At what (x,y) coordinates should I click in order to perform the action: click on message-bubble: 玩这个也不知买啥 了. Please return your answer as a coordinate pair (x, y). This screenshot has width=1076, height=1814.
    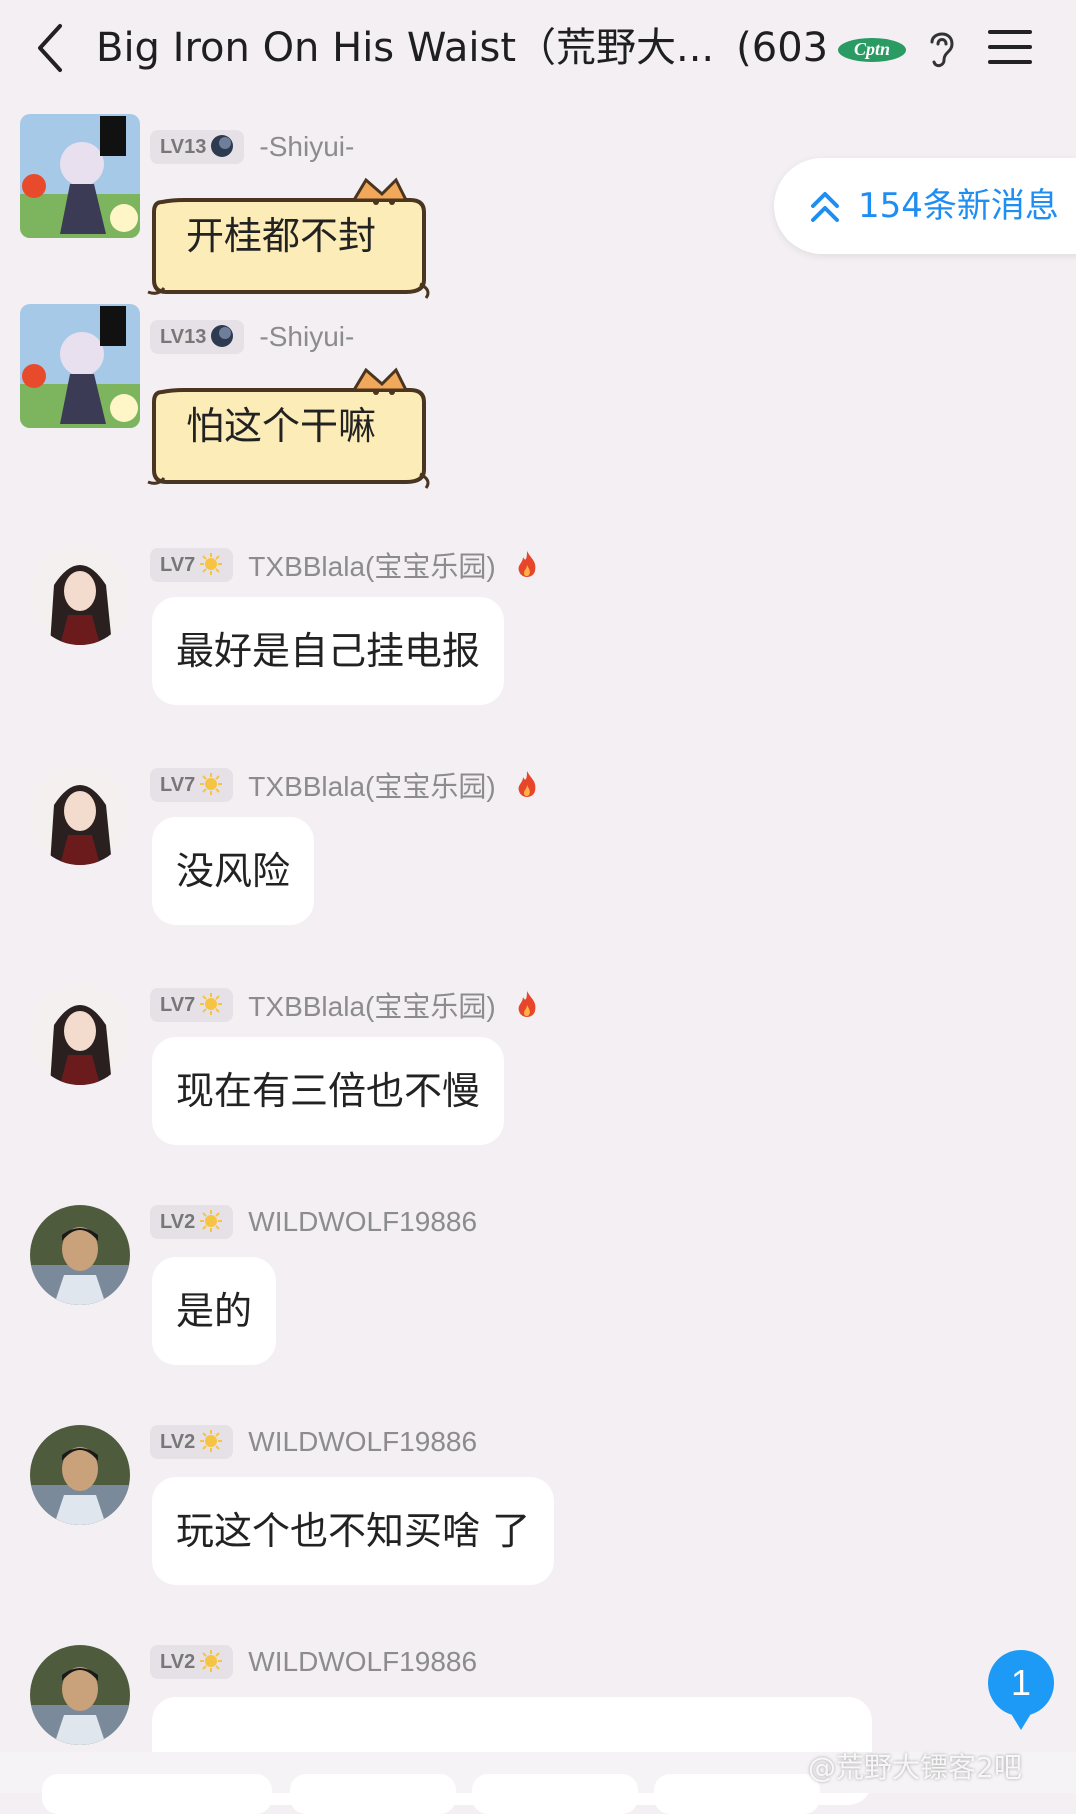
    Looking at the image, I should click on (353, 1531).